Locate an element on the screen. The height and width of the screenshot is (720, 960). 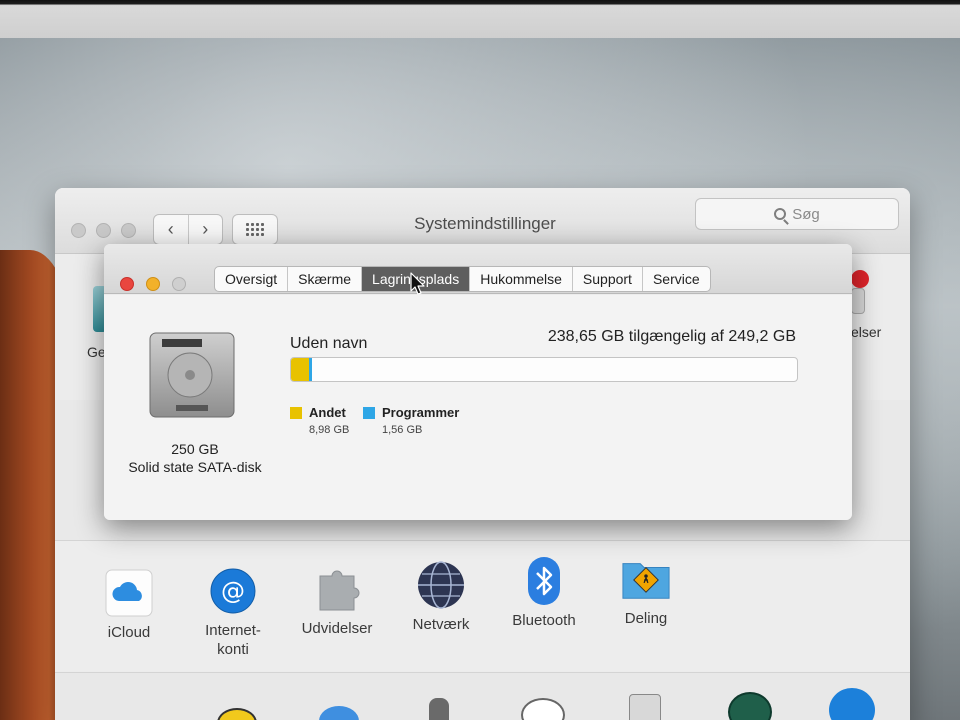
chevron-left-icon: ‹ is located at coordinates (170, 229).